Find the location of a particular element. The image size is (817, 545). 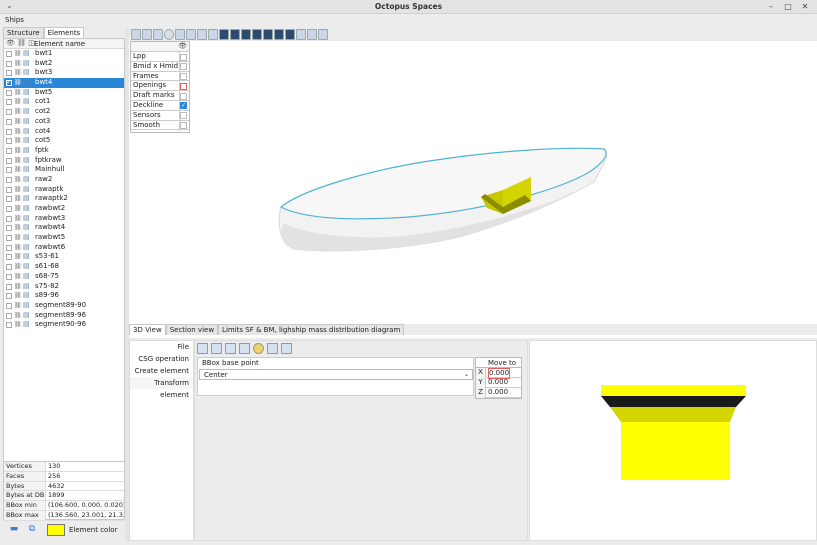

view-top-icon is located at coordinates (246, 34).